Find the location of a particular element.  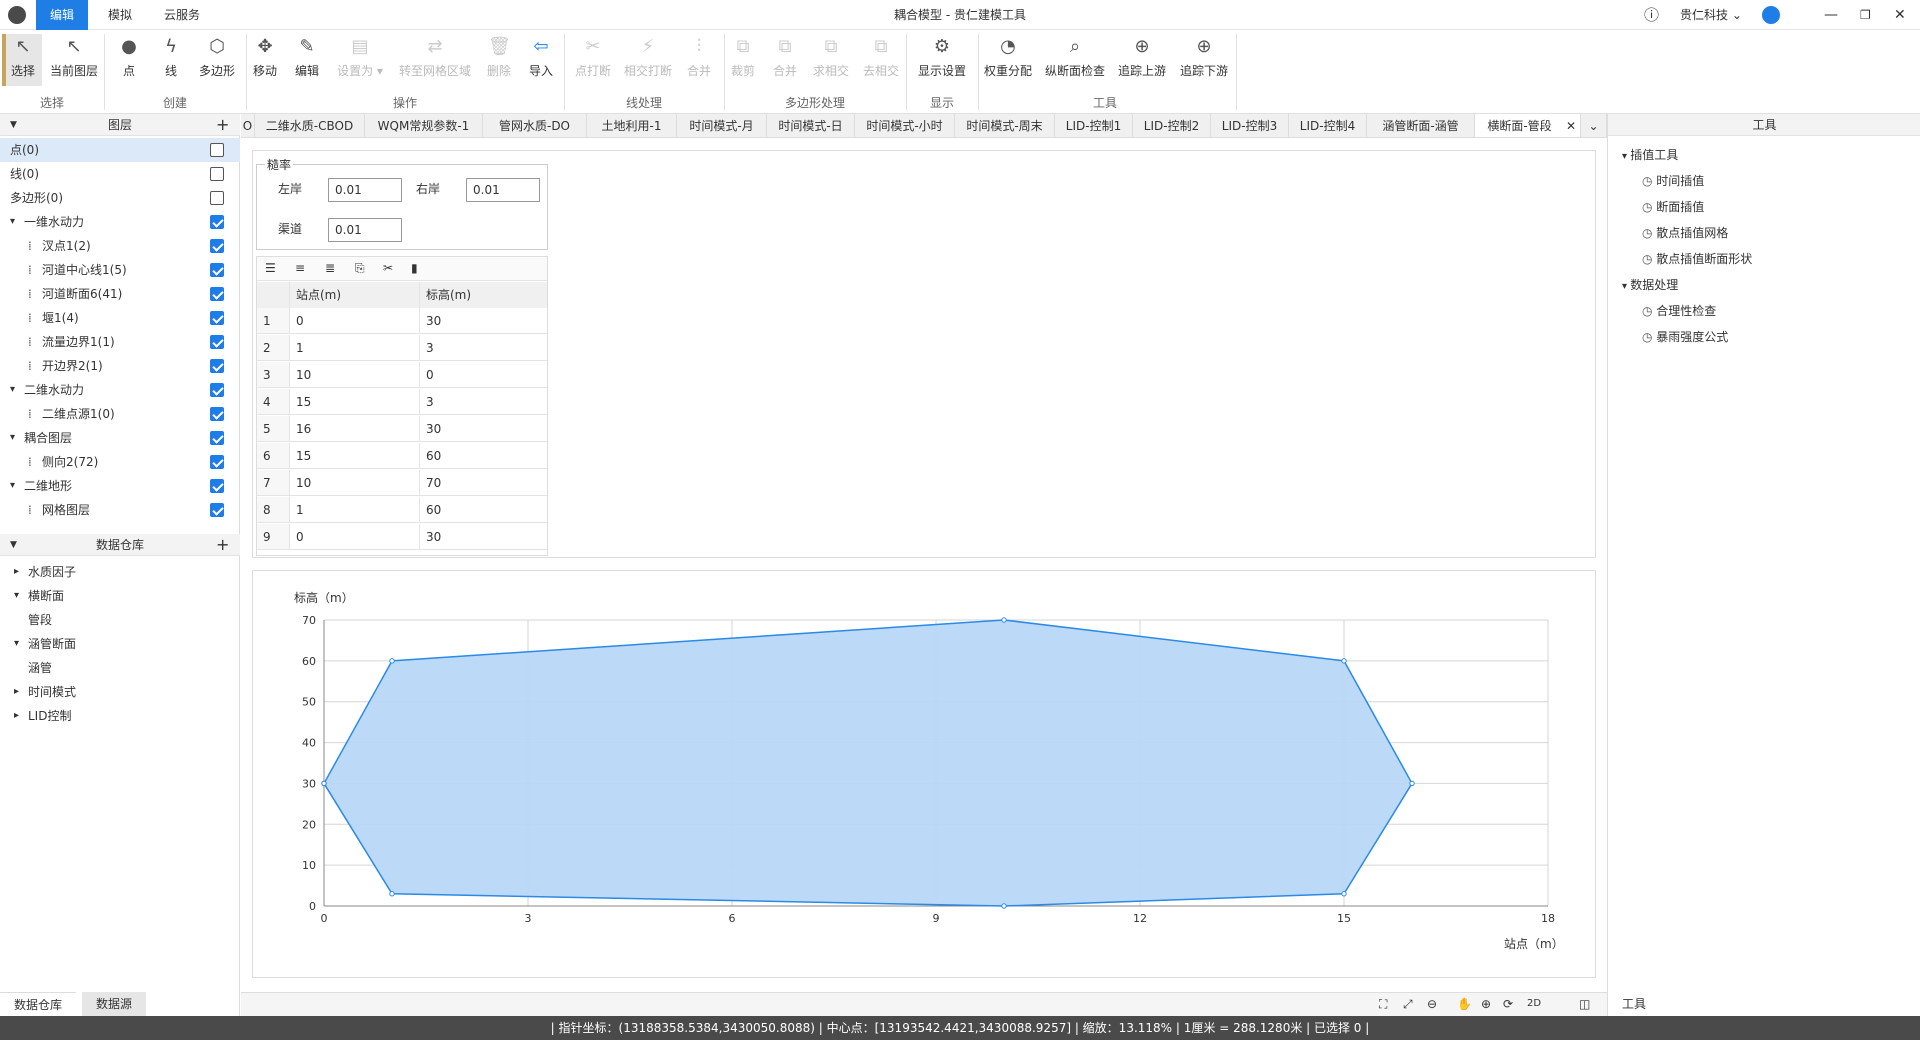

tool-item: ◷ 时间插值 is located at coordinates (1673, 181).